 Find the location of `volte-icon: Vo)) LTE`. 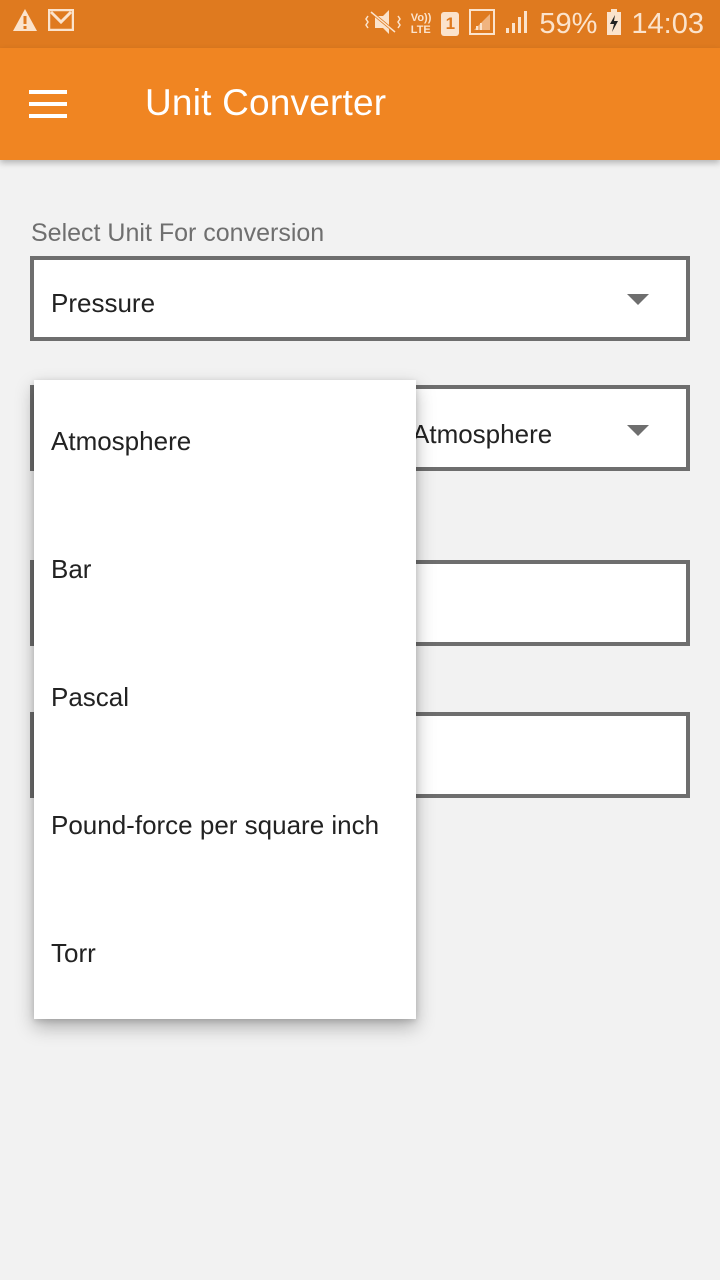

volte-icon: Vo)) LTE is located at coordinates (421, 24).